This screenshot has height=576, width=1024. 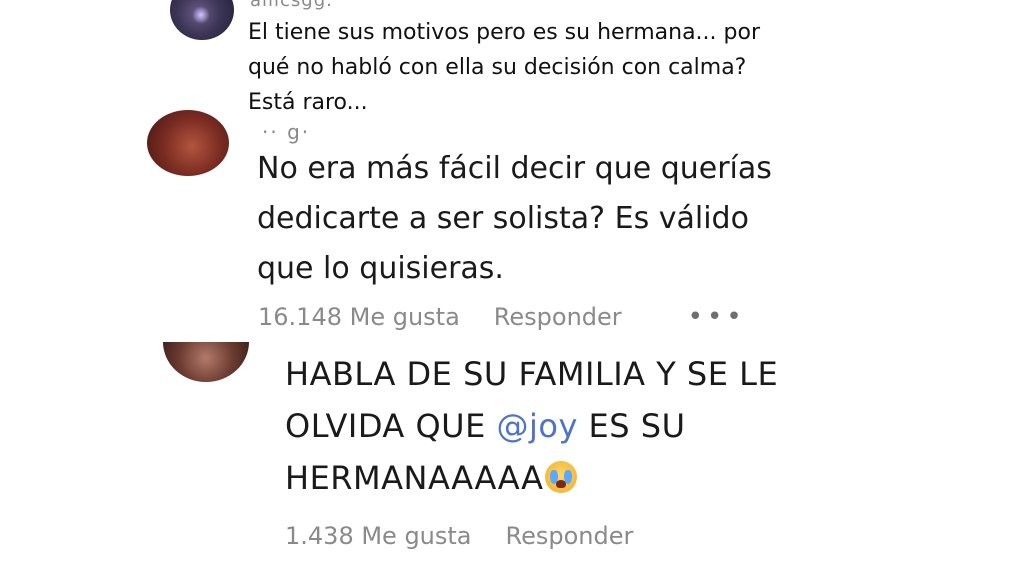 I want to click on comment-meta: 16.148 Me gusta Responder •••, so click(x=502, y=317).